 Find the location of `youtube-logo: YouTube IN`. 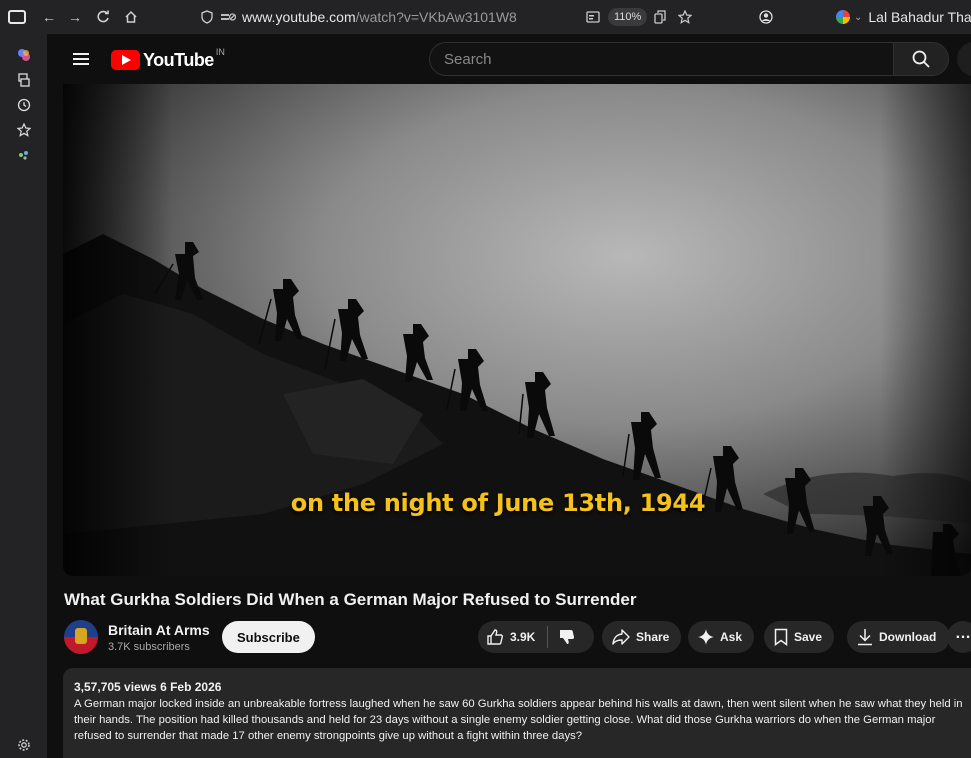

youtube-logo: YouTube IN is located at coordinates (168, 59).